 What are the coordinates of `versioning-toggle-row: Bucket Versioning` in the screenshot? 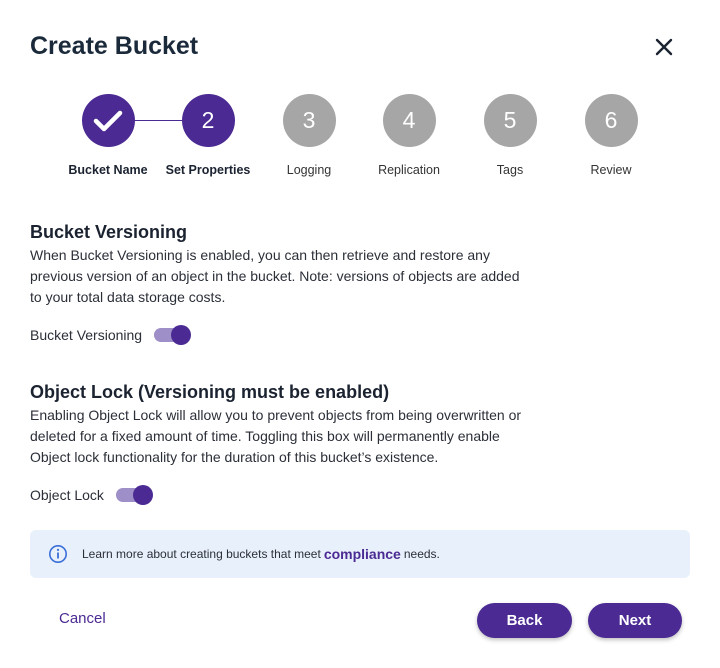 It's located at (111, 335).